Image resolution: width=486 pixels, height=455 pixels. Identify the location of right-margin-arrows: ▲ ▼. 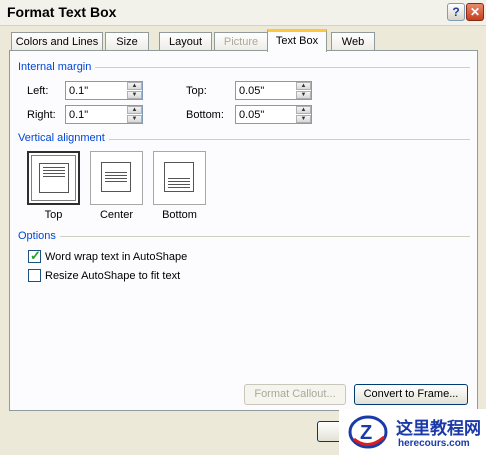
(134, 114).